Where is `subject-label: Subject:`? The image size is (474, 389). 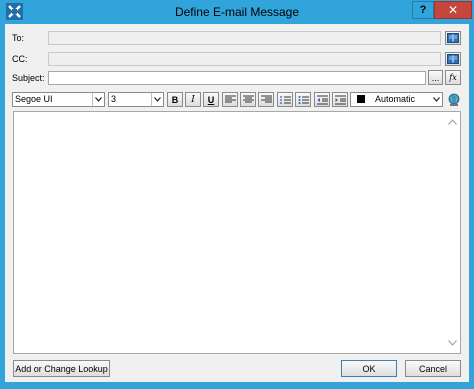 subject-label: Subject: is located at coordinates (28, 78).